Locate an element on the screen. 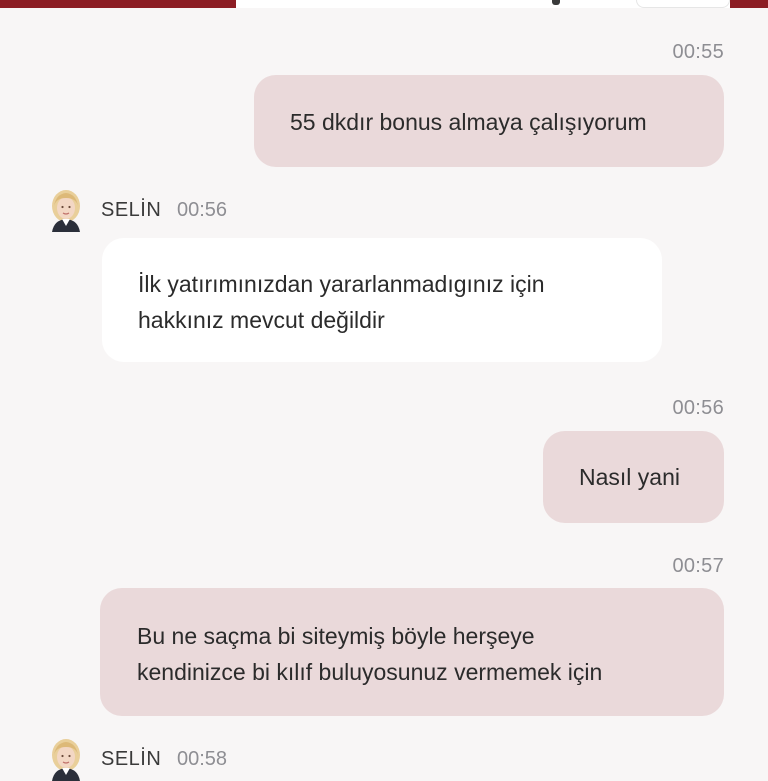  message-timestamp: 00:55 is located at coordinates (698, 52).